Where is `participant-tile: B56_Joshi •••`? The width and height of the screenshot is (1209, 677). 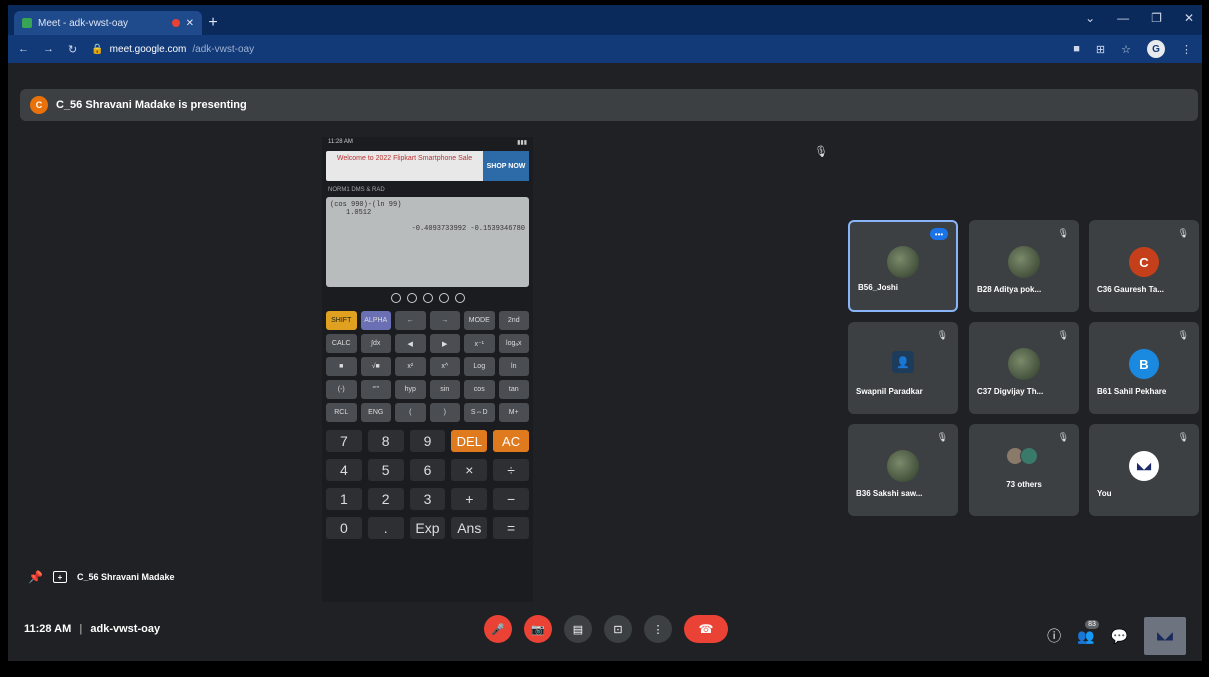
participant-tile: B56_Joshi ••• is located at coordinates (903, 266).